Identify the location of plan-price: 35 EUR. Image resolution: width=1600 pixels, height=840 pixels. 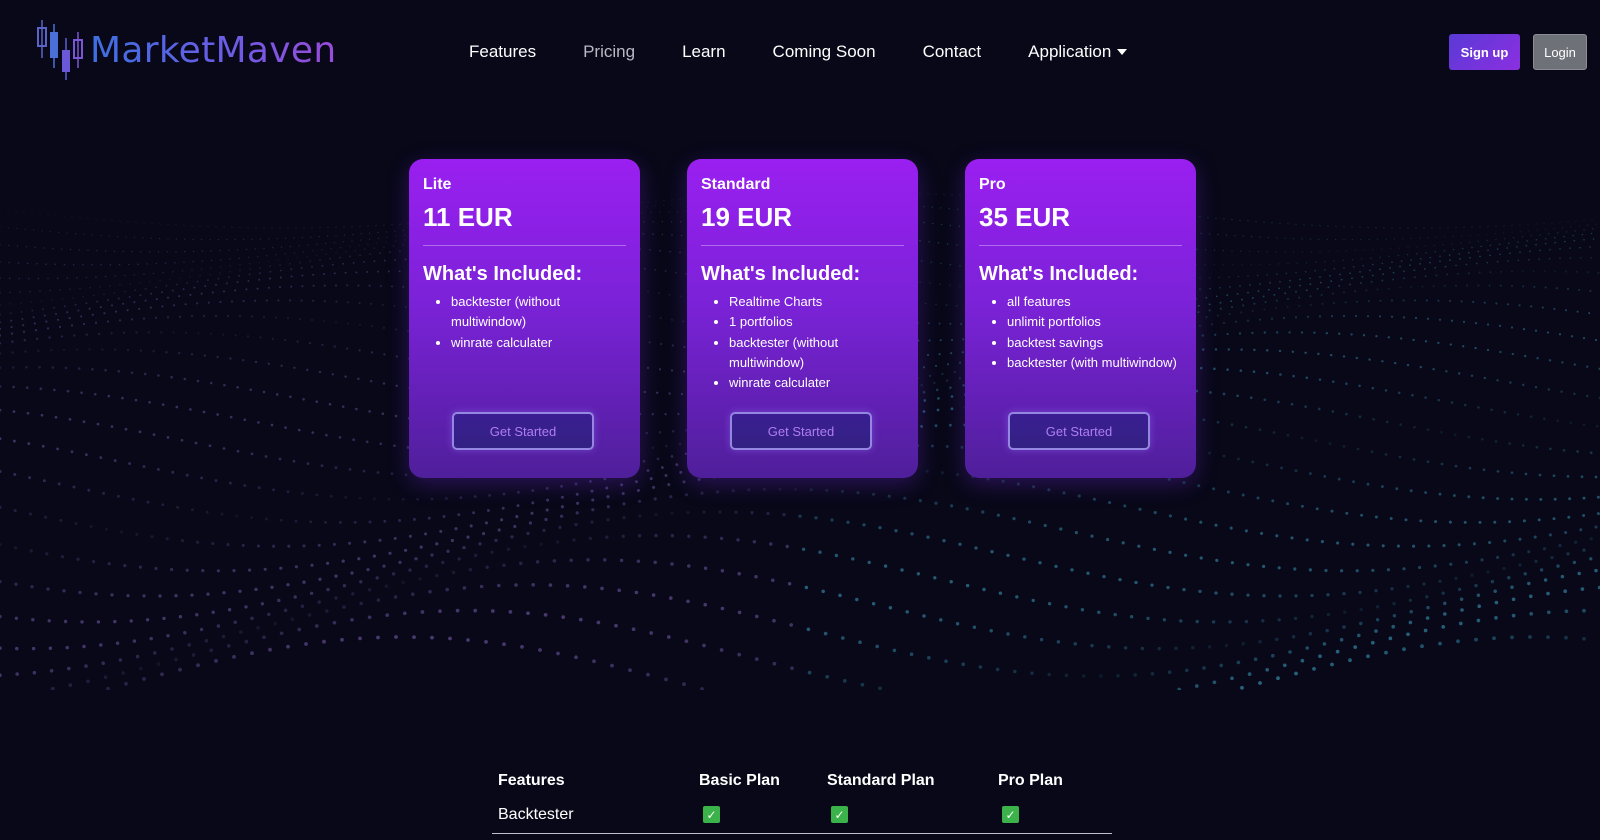
(1025, 217).